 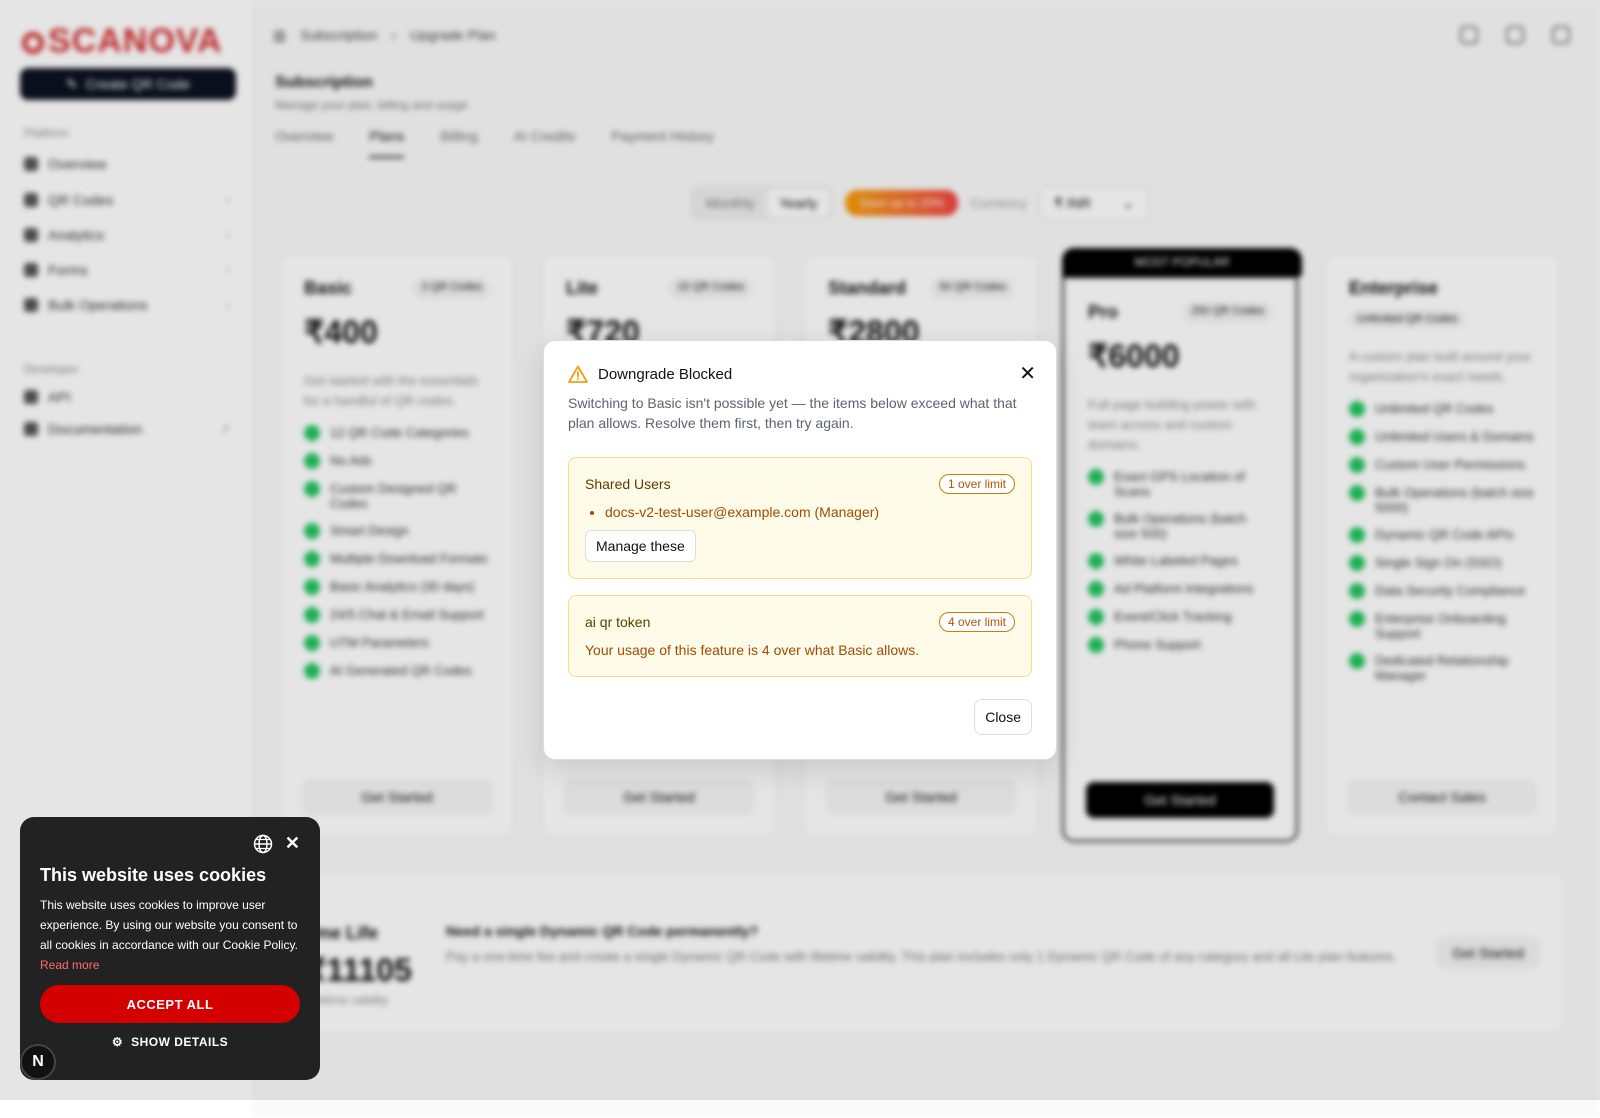 What do you see at coordinates (38, 1062) in the screenshot?
I see `n-logo-icon: N` at bounding box center [38, 1062].